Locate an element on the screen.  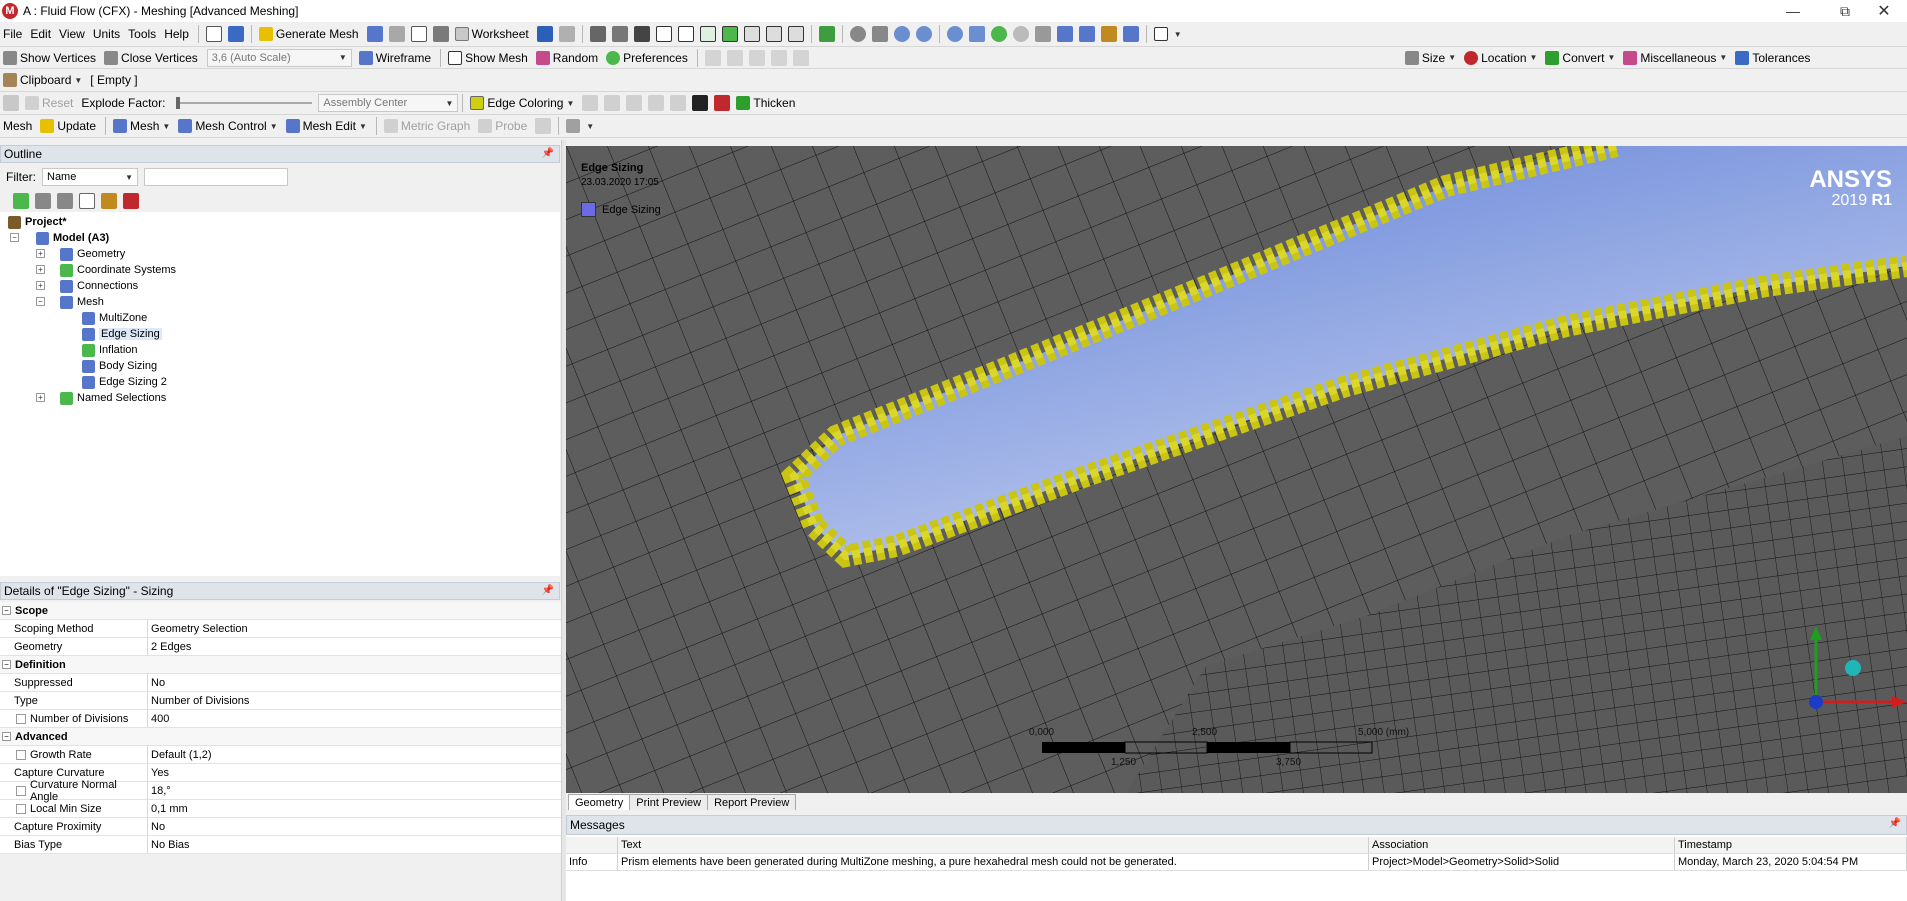
folder-icon is located at coordinates (109, 200).